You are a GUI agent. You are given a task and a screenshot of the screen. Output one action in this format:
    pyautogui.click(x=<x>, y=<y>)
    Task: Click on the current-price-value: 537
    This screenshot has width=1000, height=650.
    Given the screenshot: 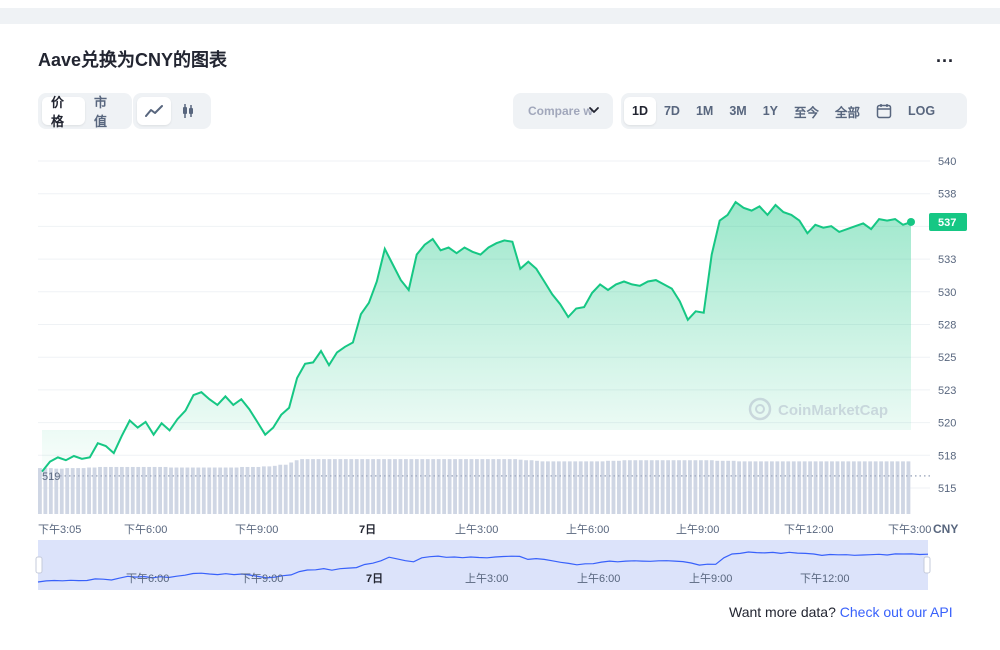 What is the action you would take?
    pyautogui.click(x=947, y=223)
    